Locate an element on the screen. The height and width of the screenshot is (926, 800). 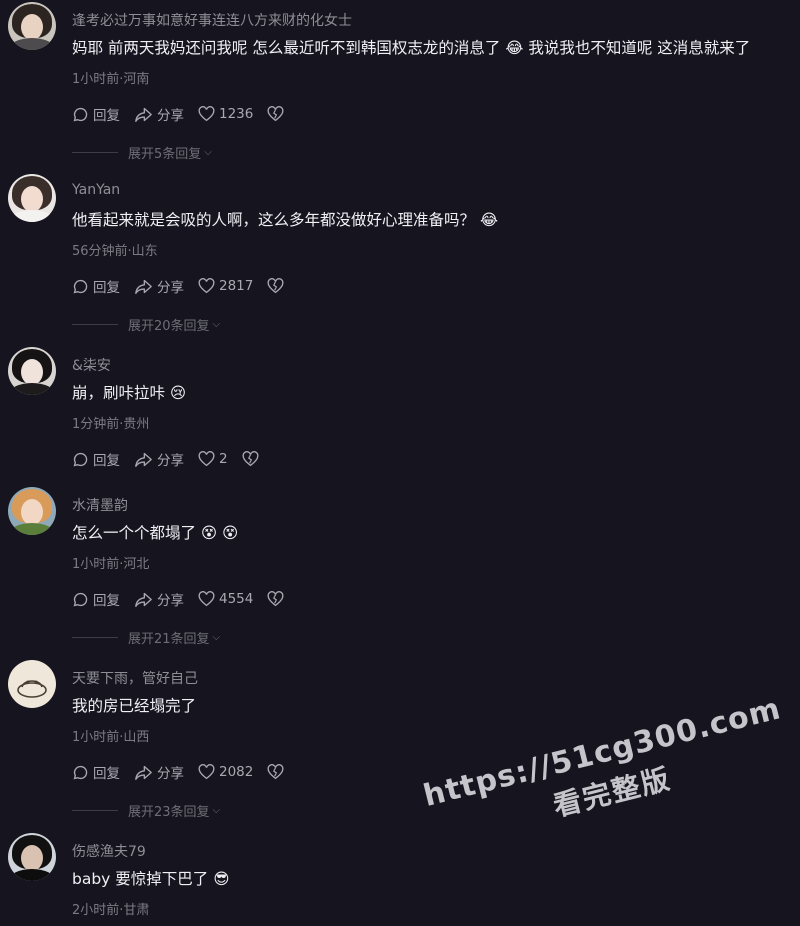
comment-meta: 1分钟前·贵州 is located at coordinates (111, 424).